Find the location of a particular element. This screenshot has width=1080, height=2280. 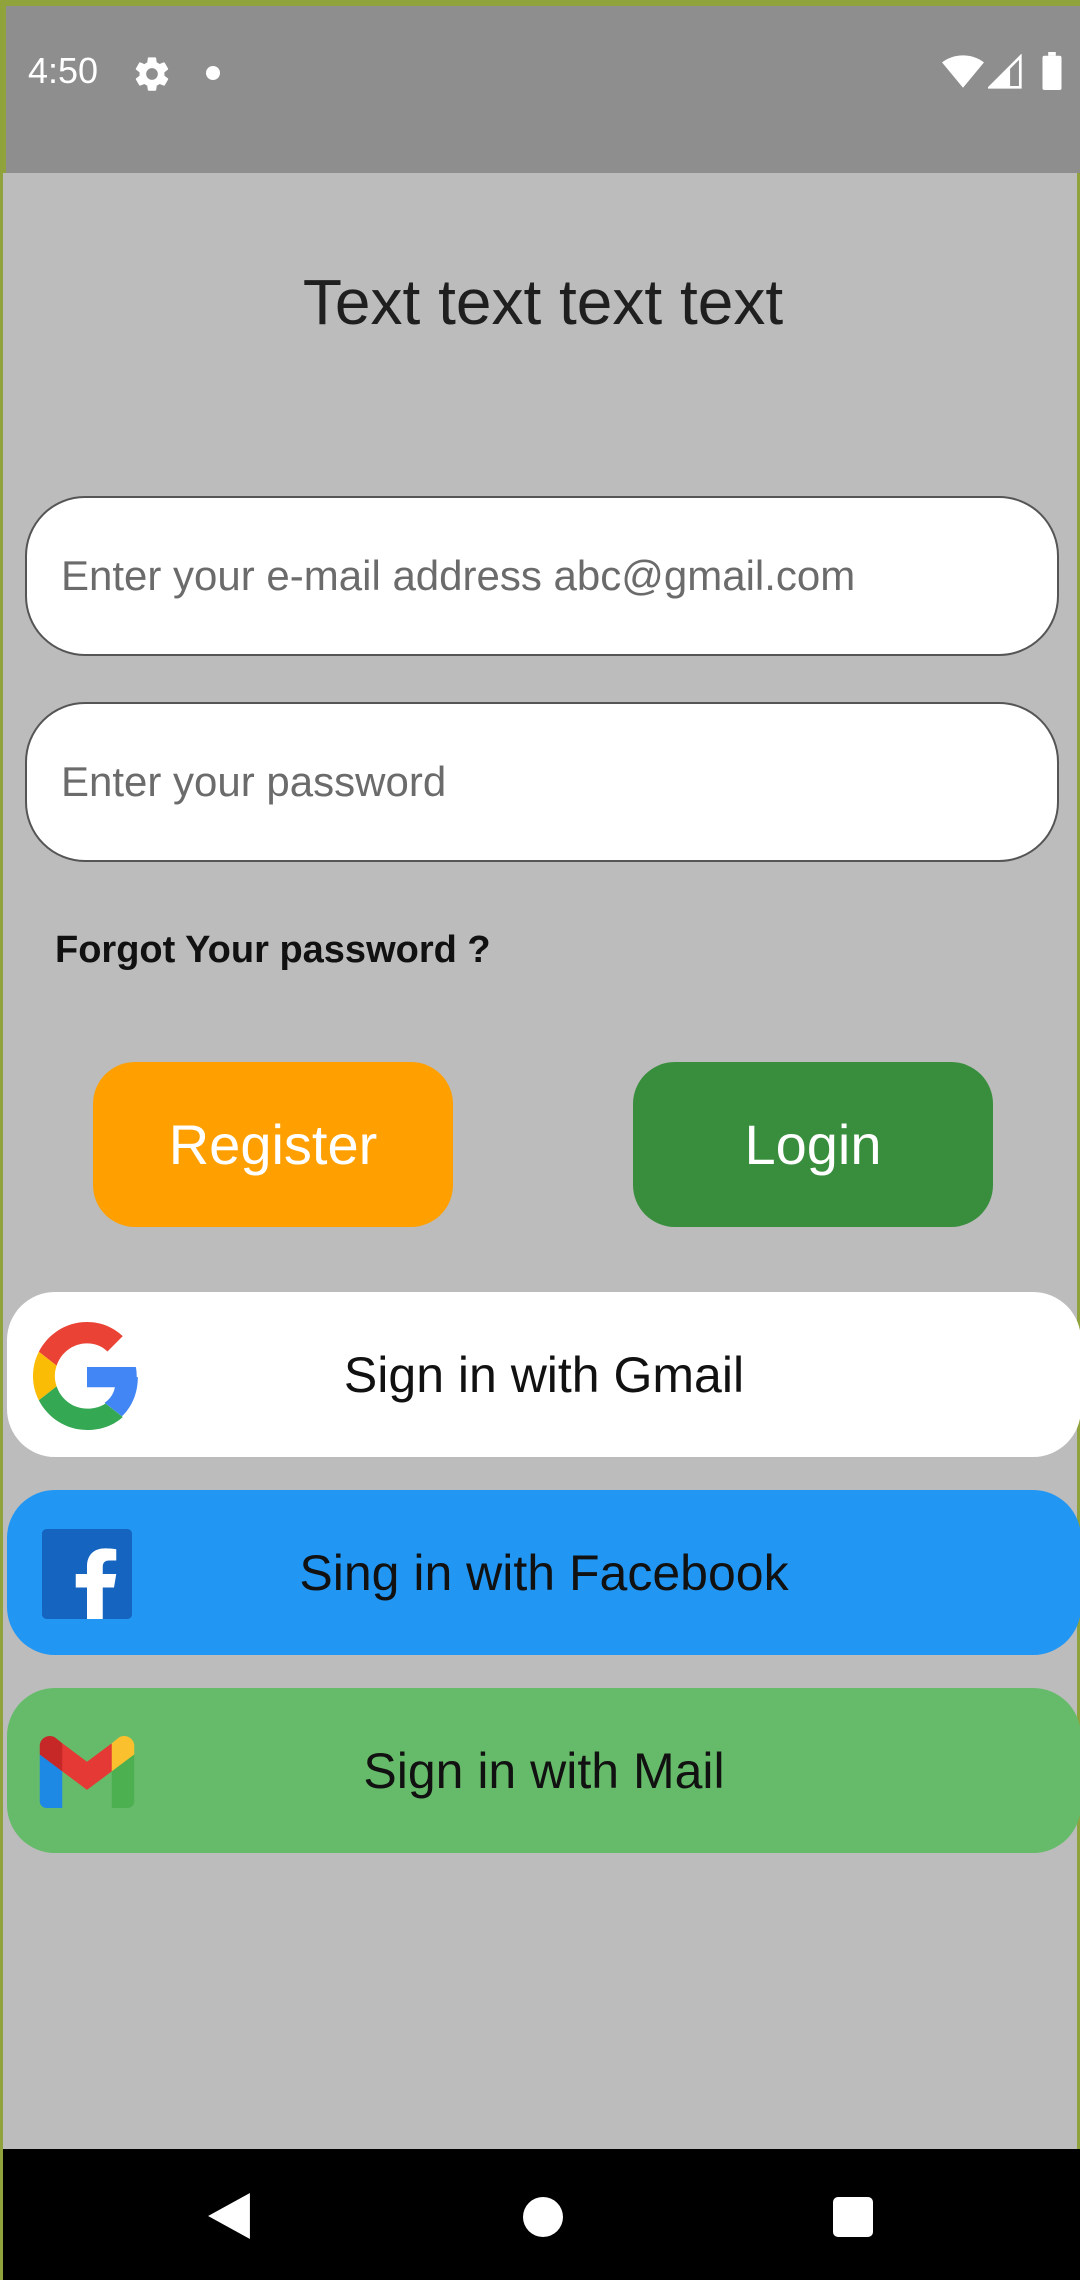

gear-icon is located at coordinates (152, 74).